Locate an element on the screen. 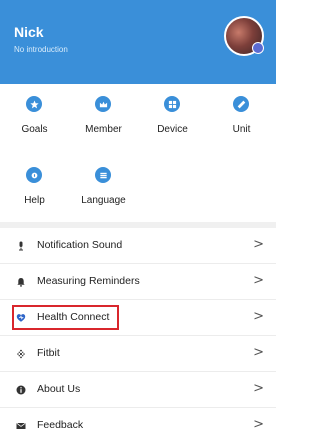  avatar-edit-badge is located at coordinates (258, 48).